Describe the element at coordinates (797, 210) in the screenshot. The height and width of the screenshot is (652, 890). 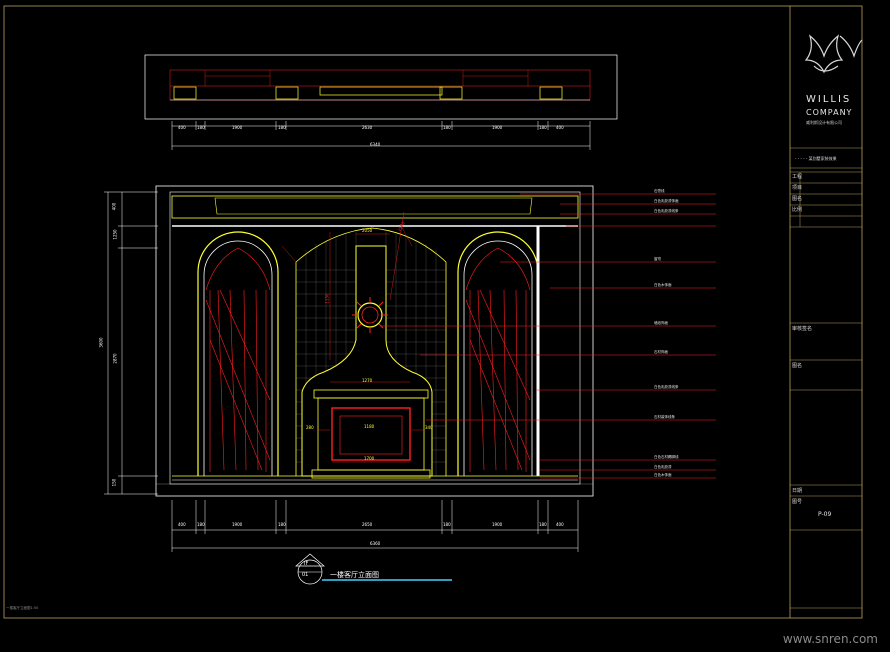
I see `tb-field-scale: 比例` at that location.